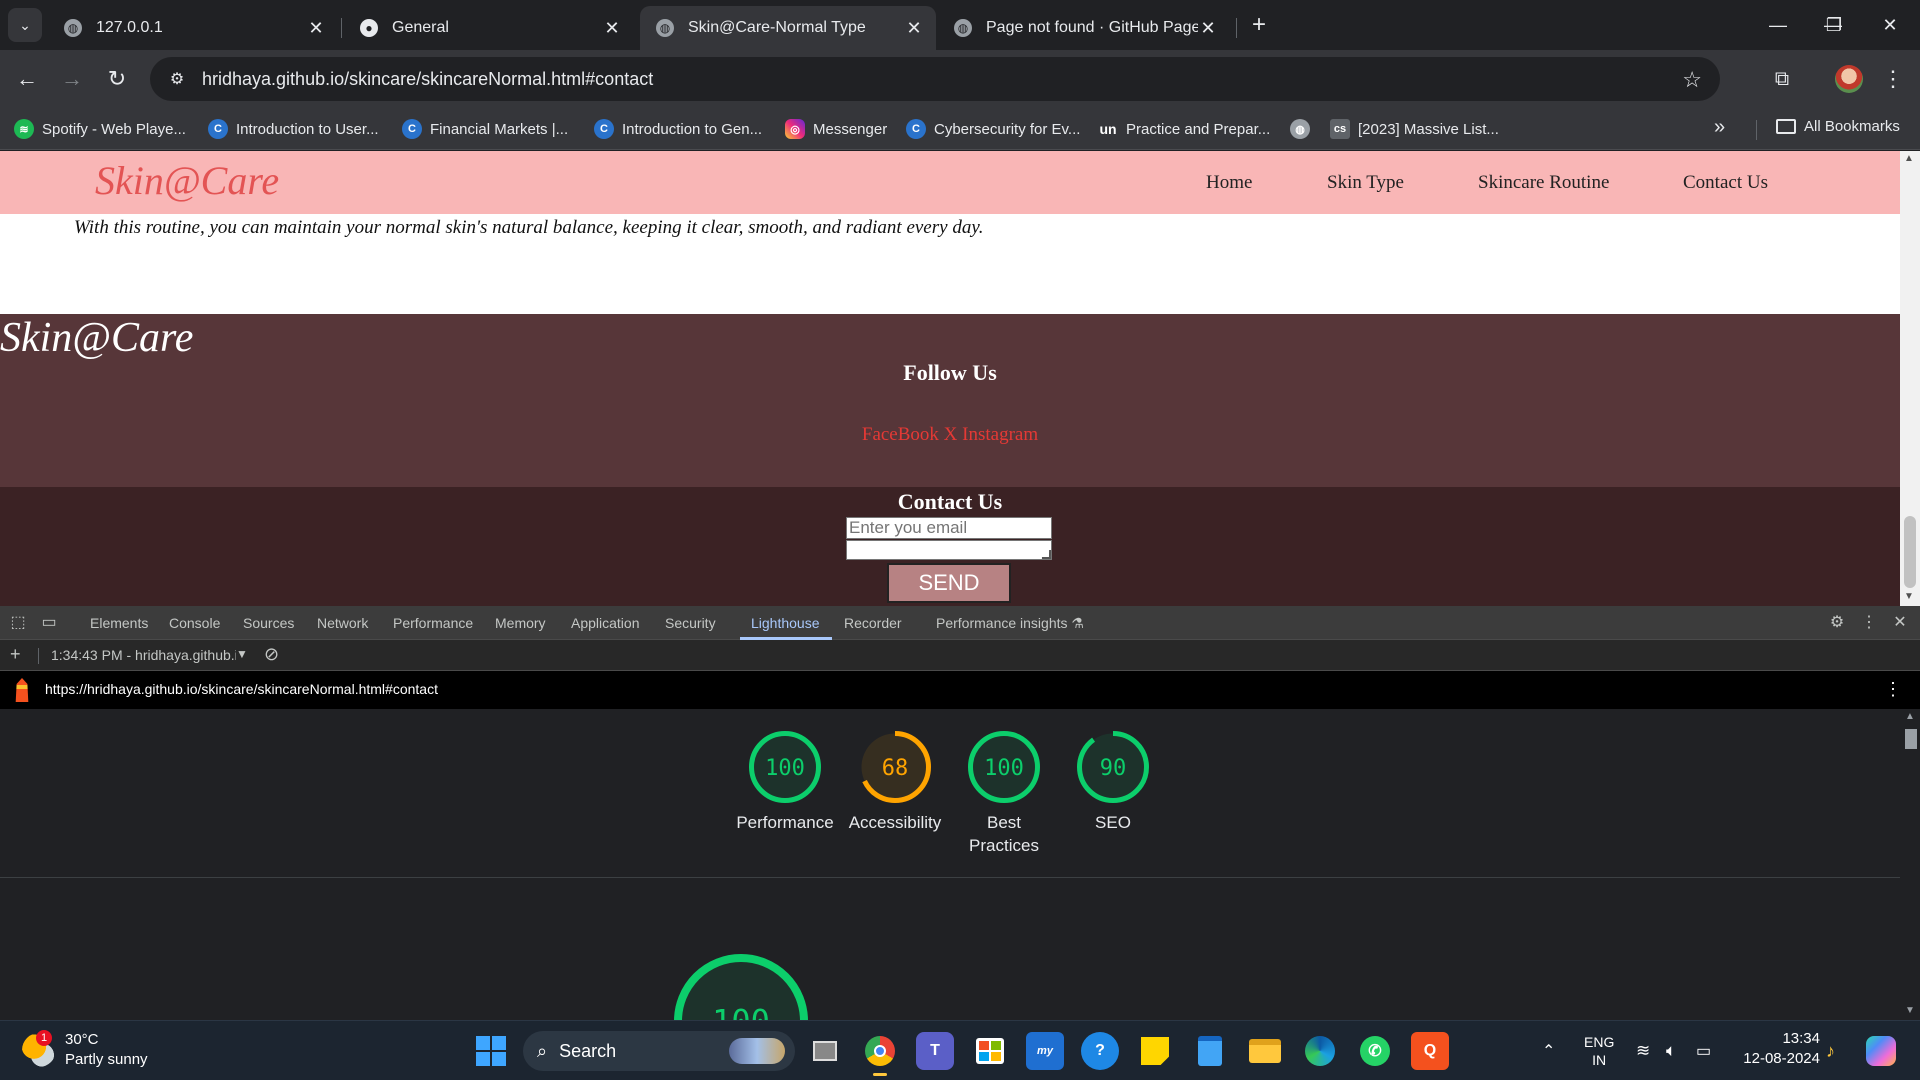  I want to click on devtools-tab-network: Network, so click(342, 623).